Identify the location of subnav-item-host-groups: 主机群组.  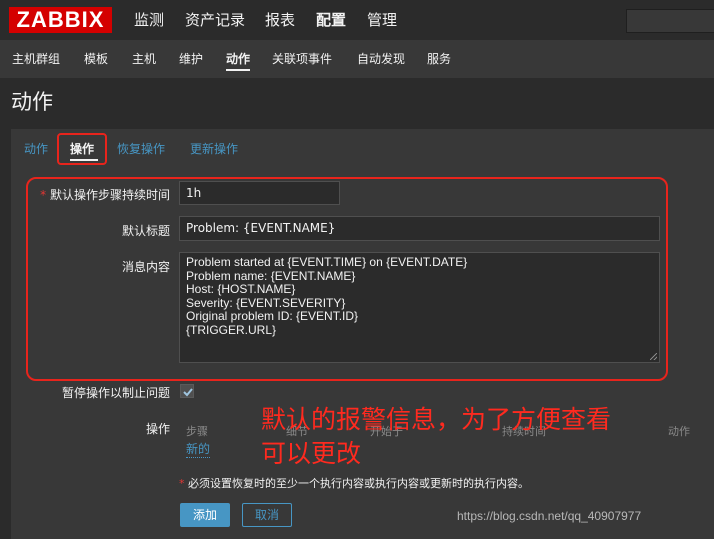
(36, 59).